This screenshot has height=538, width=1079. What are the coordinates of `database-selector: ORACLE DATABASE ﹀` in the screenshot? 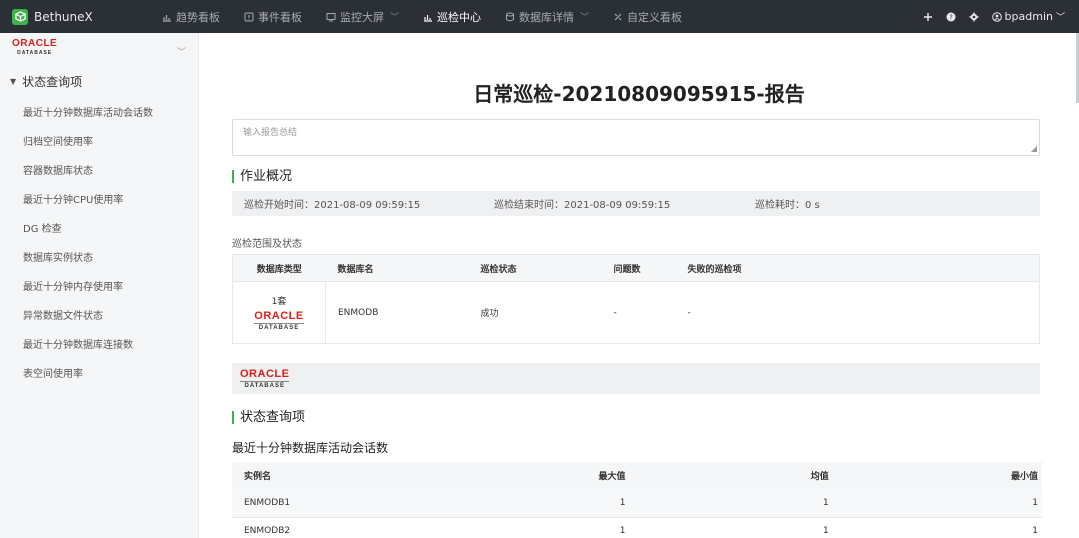 It's located at (99, 49).